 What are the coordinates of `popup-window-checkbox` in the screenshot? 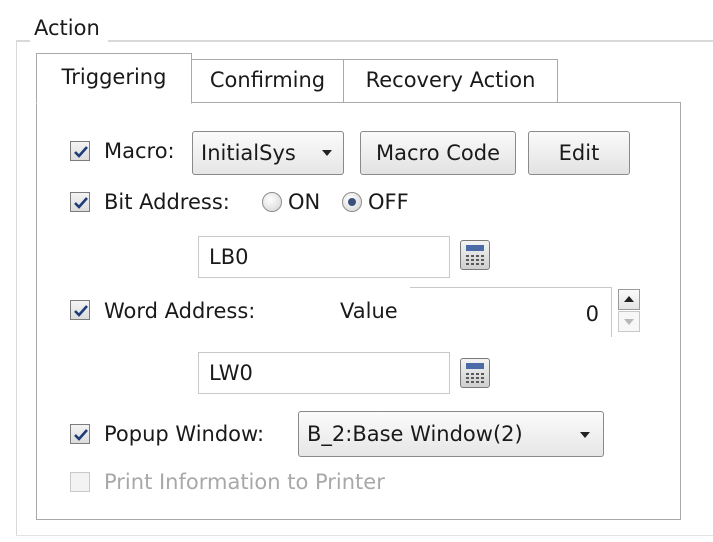 It's located at (80, 434).